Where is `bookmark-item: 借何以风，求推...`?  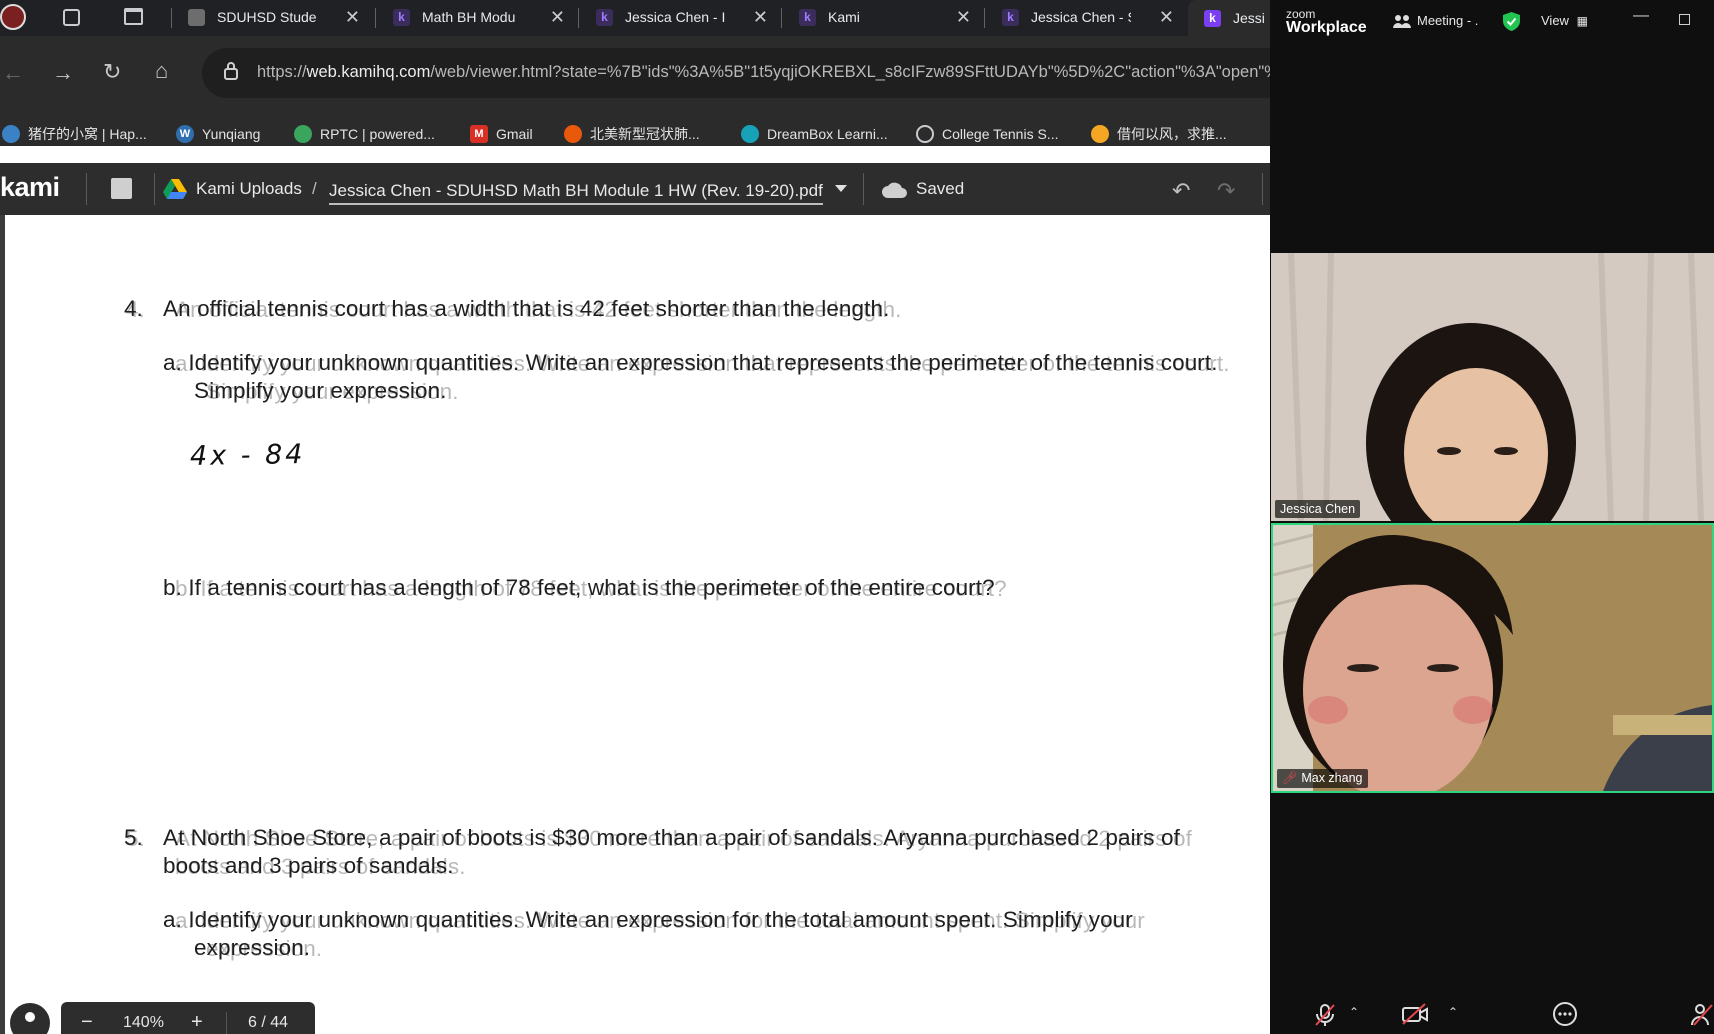 bookmark-item: 借何以风，求推... is located at coordinates (1159, 134).